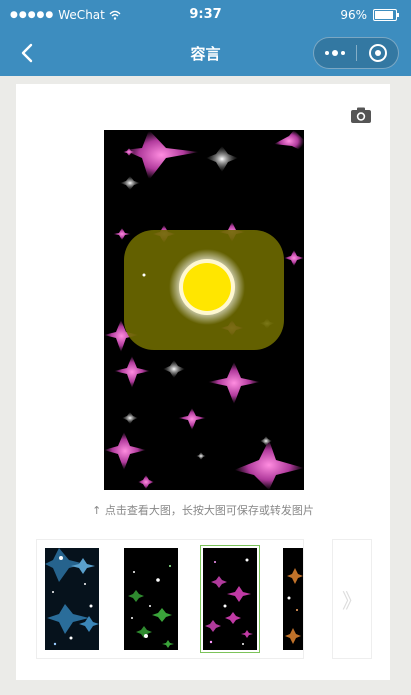  I want to click on thumbnail-orange, so click(293, 599).